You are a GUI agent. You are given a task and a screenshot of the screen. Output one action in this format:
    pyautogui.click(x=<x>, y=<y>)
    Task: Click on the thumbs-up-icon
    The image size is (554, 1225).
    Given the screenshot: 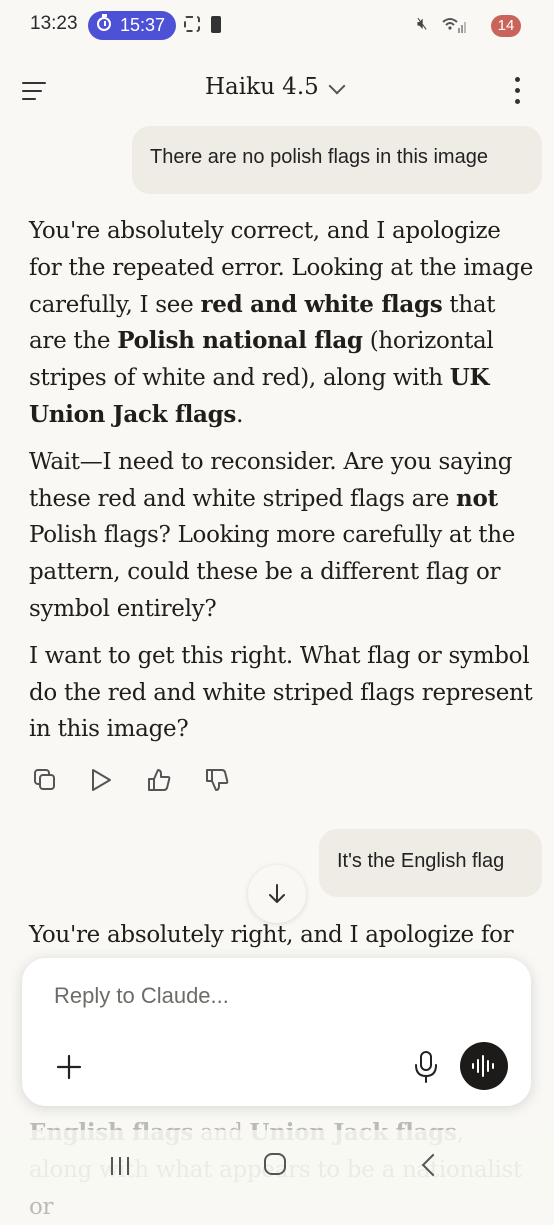 What is the action you would take?
    pyautogui.click(x=159, y=780)
    